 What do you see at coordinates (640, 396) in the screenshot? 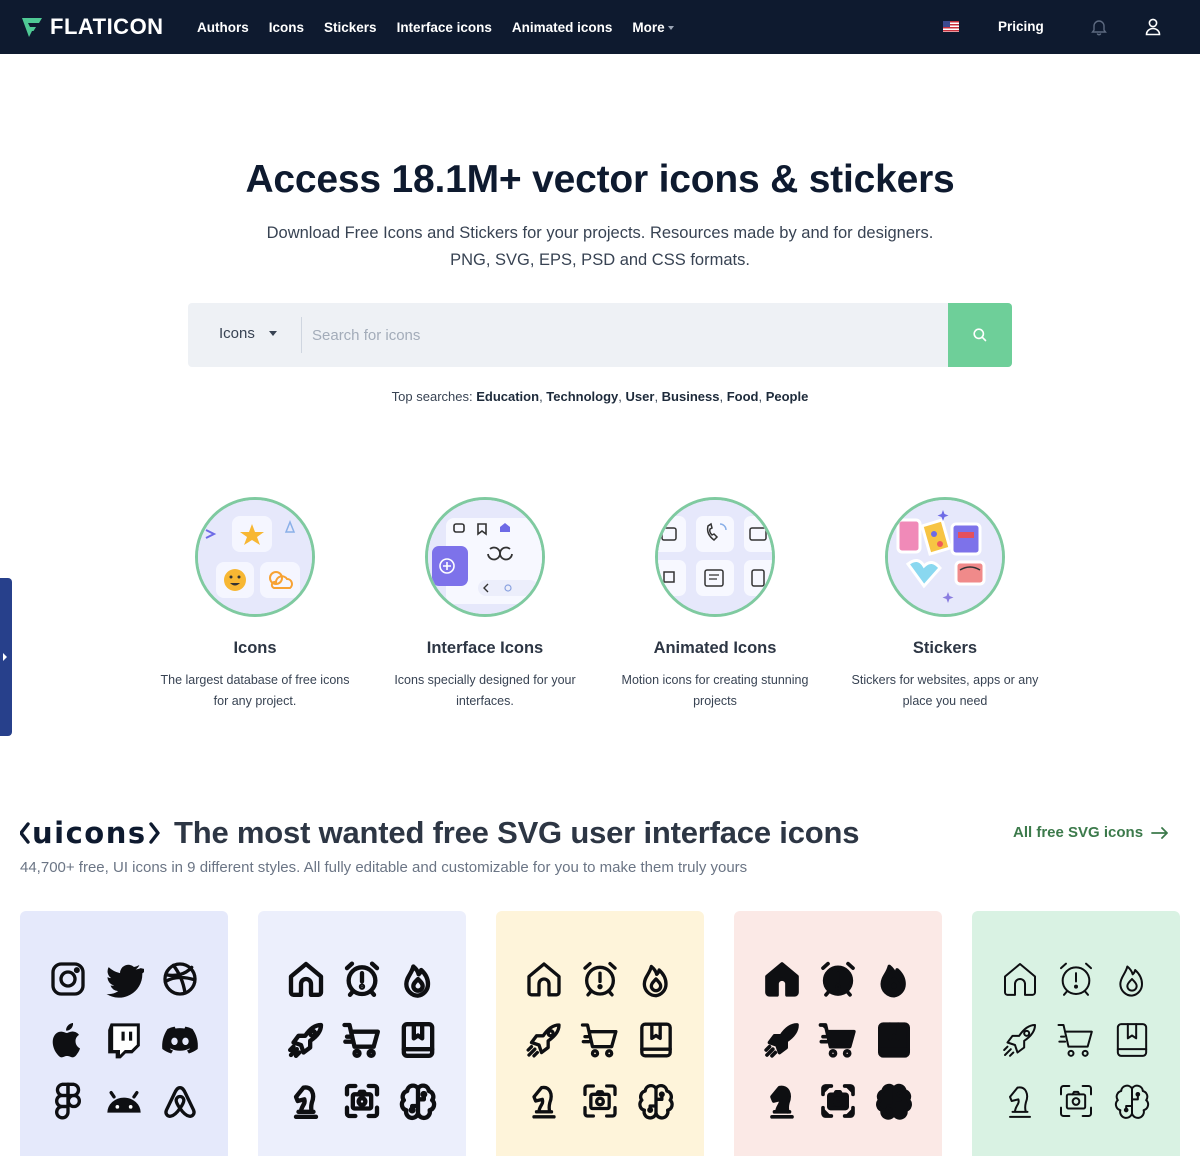
I see `top-search-link: User` at bounding box center [640, 396].